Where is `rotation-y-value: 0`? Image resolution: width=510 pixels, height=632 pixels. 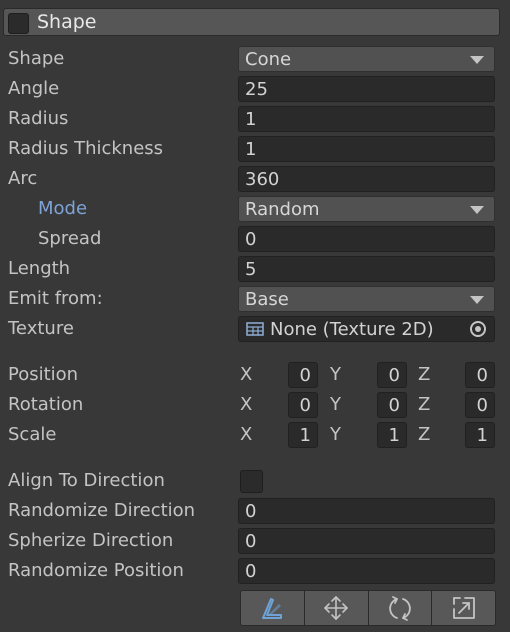
rotation-y-value: 0 is located at coordinates (394, 405).